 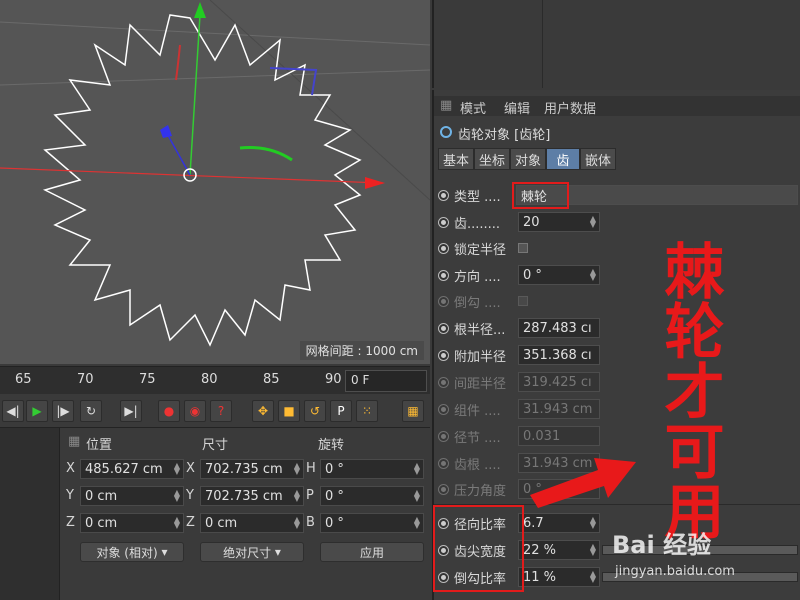 What do you see at coordinates (147, 379) in the screenshot?
I see `timeline-tick: 75` at bounding box center [147, 379].